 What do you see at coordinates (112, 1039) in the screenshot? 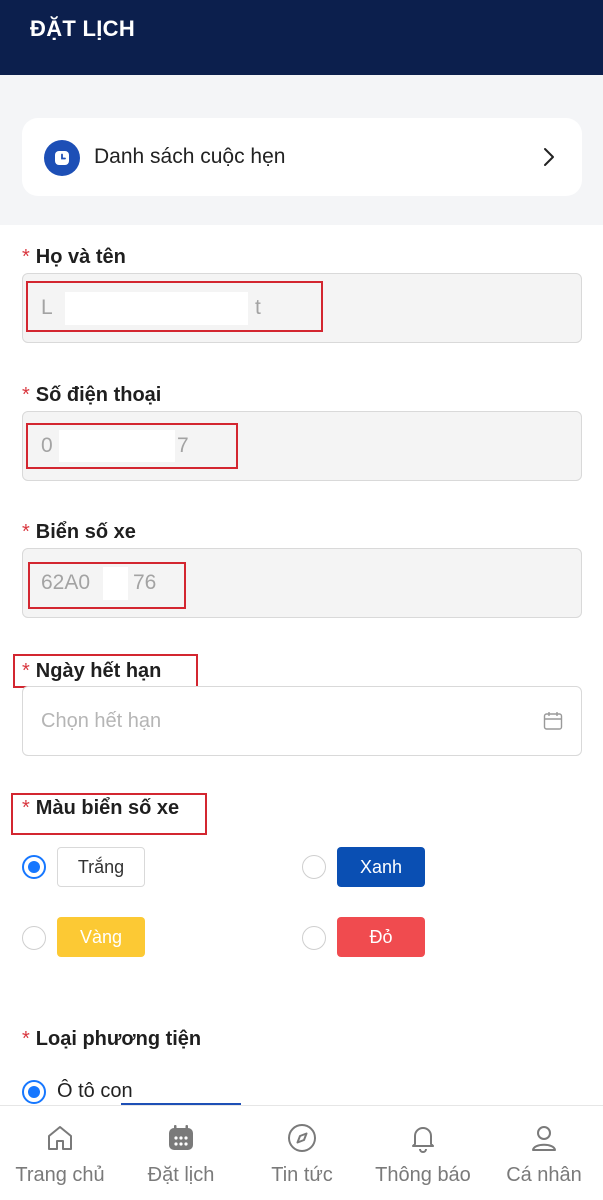
I see `vehicle-type-label: * Loại phương tiện` at bounding box center [112, 1039].